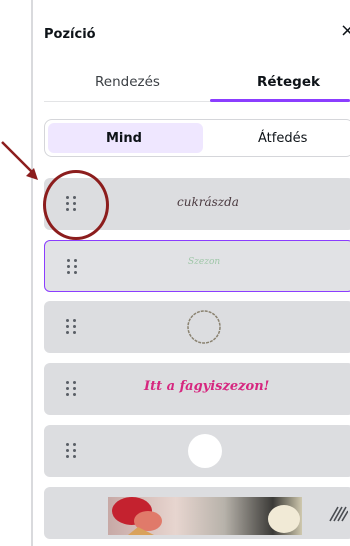  Describe the element at coordinates (204, 262) in the screenshot. I see `layer-preview-text: Szezon` at that location.